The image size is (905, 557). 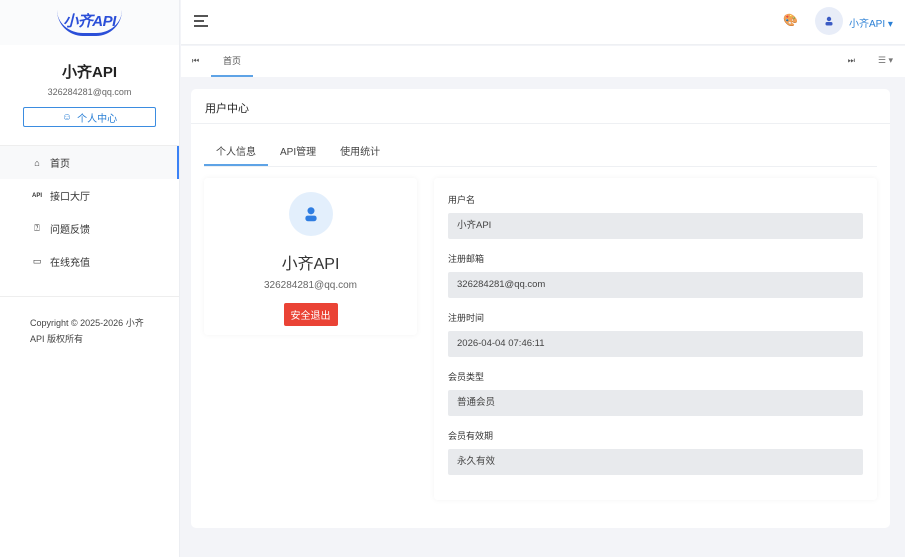 I want to click on email-field: 326284281@qq.com, so click(x=655, y=285).